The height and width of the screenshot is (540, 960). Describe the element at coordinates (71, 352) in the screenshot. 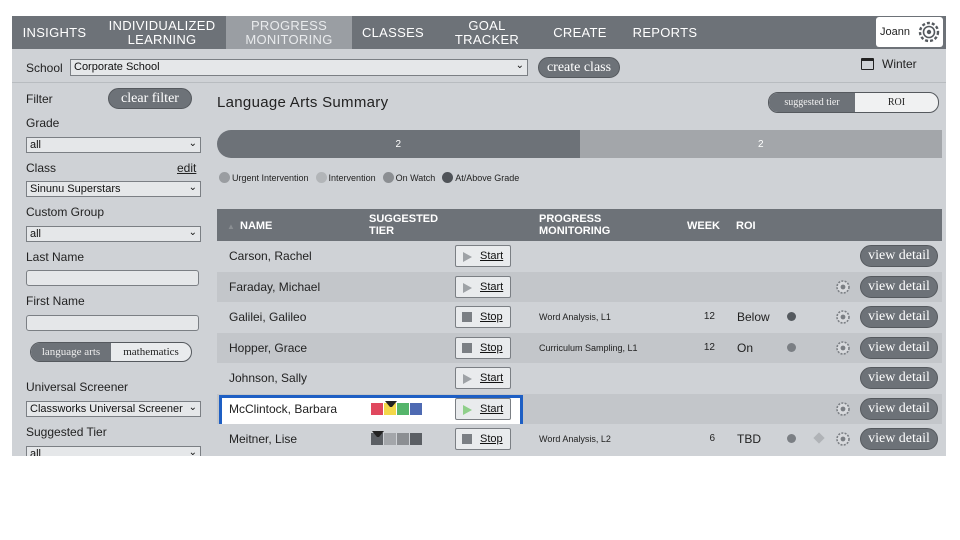

I see `language-arts-option: language arts` at that location.